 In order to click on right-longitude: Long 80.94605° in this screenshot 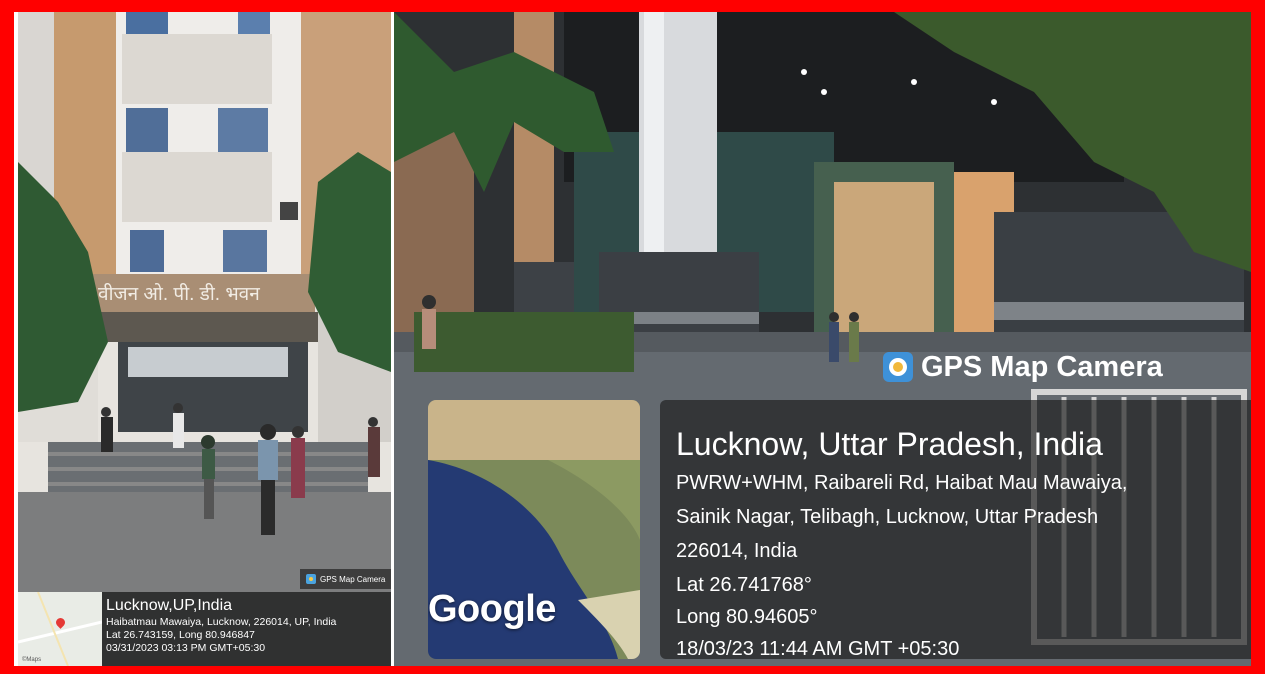, I will do `click(747, 617)`.